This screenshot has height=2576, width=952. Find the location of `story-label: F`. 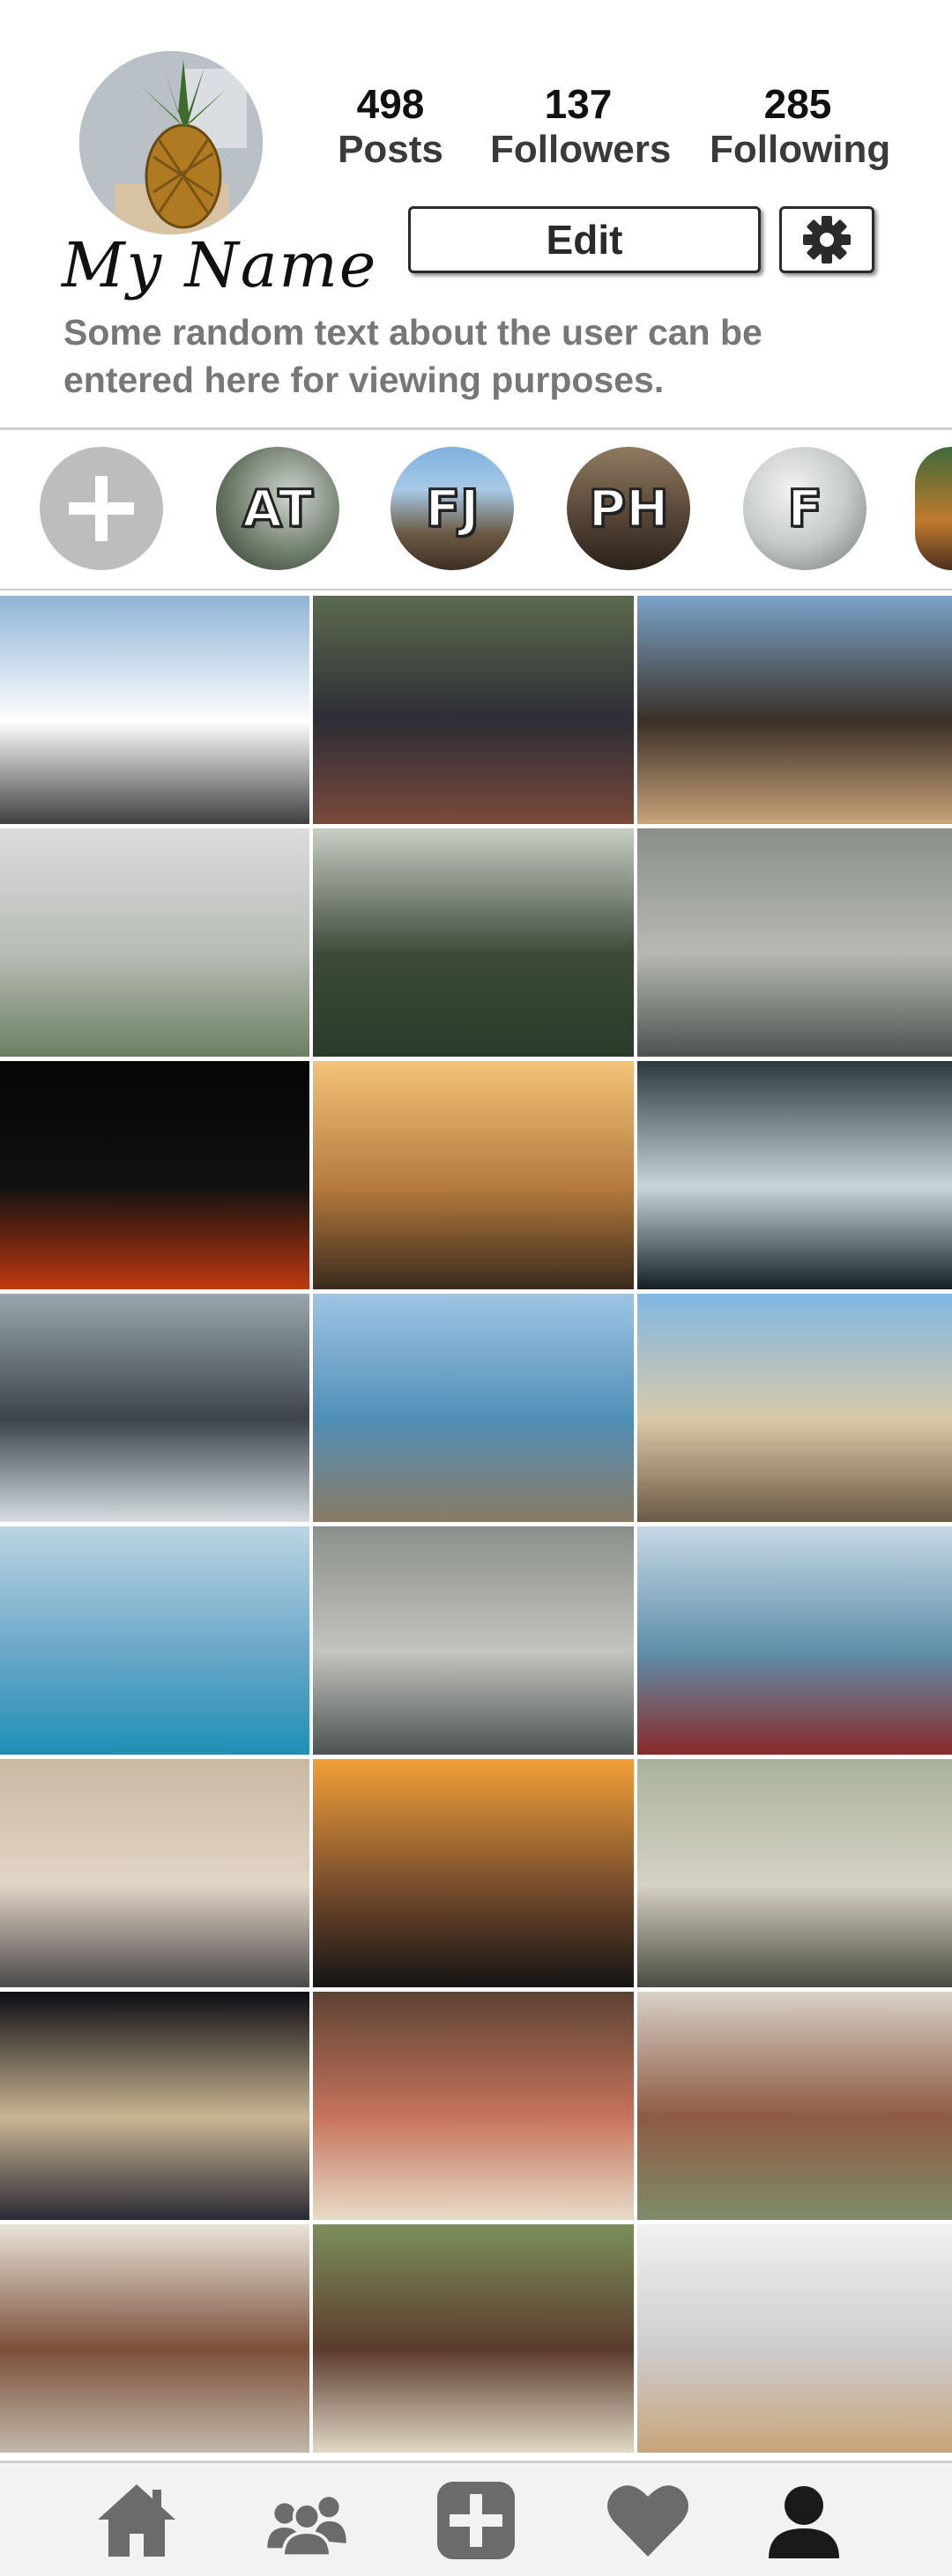

story-label: F is located at coordinates (805, 509).